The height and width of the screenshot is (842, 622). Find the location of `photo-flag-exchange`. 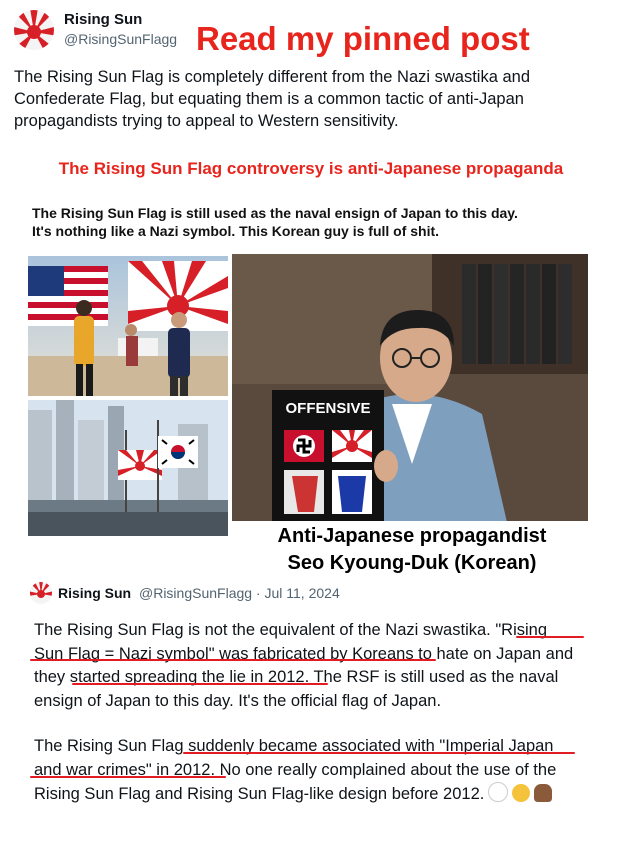

photo-flag-exchange is located at coordinates (128, 326).